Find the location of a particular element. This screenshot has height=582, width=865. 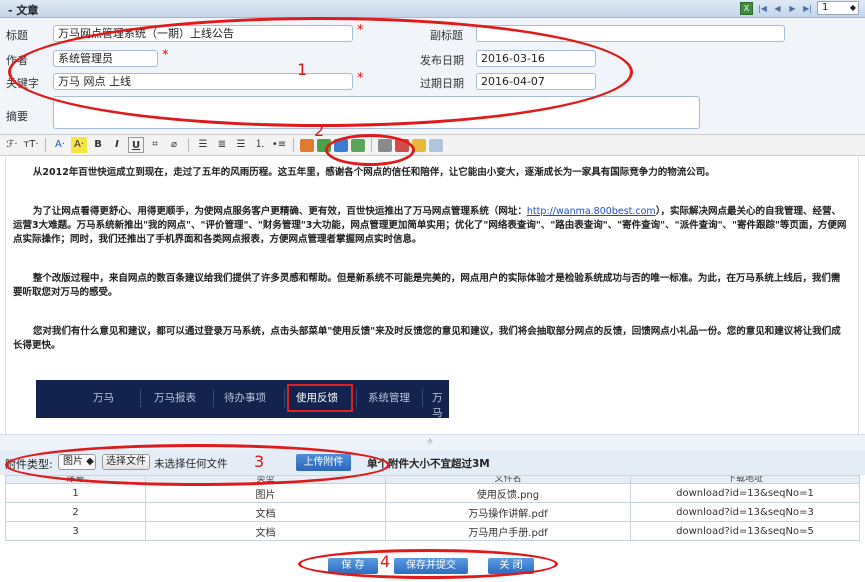

expire-date-label: 过期日期 is located at coordinates (442, 83).